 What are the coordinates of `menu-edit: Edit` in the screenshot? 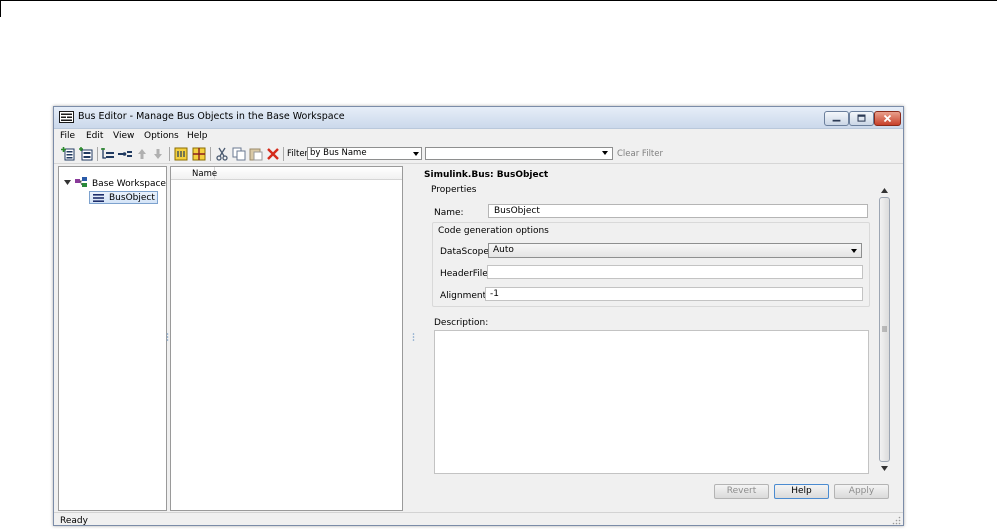 It's located at (94, 136).